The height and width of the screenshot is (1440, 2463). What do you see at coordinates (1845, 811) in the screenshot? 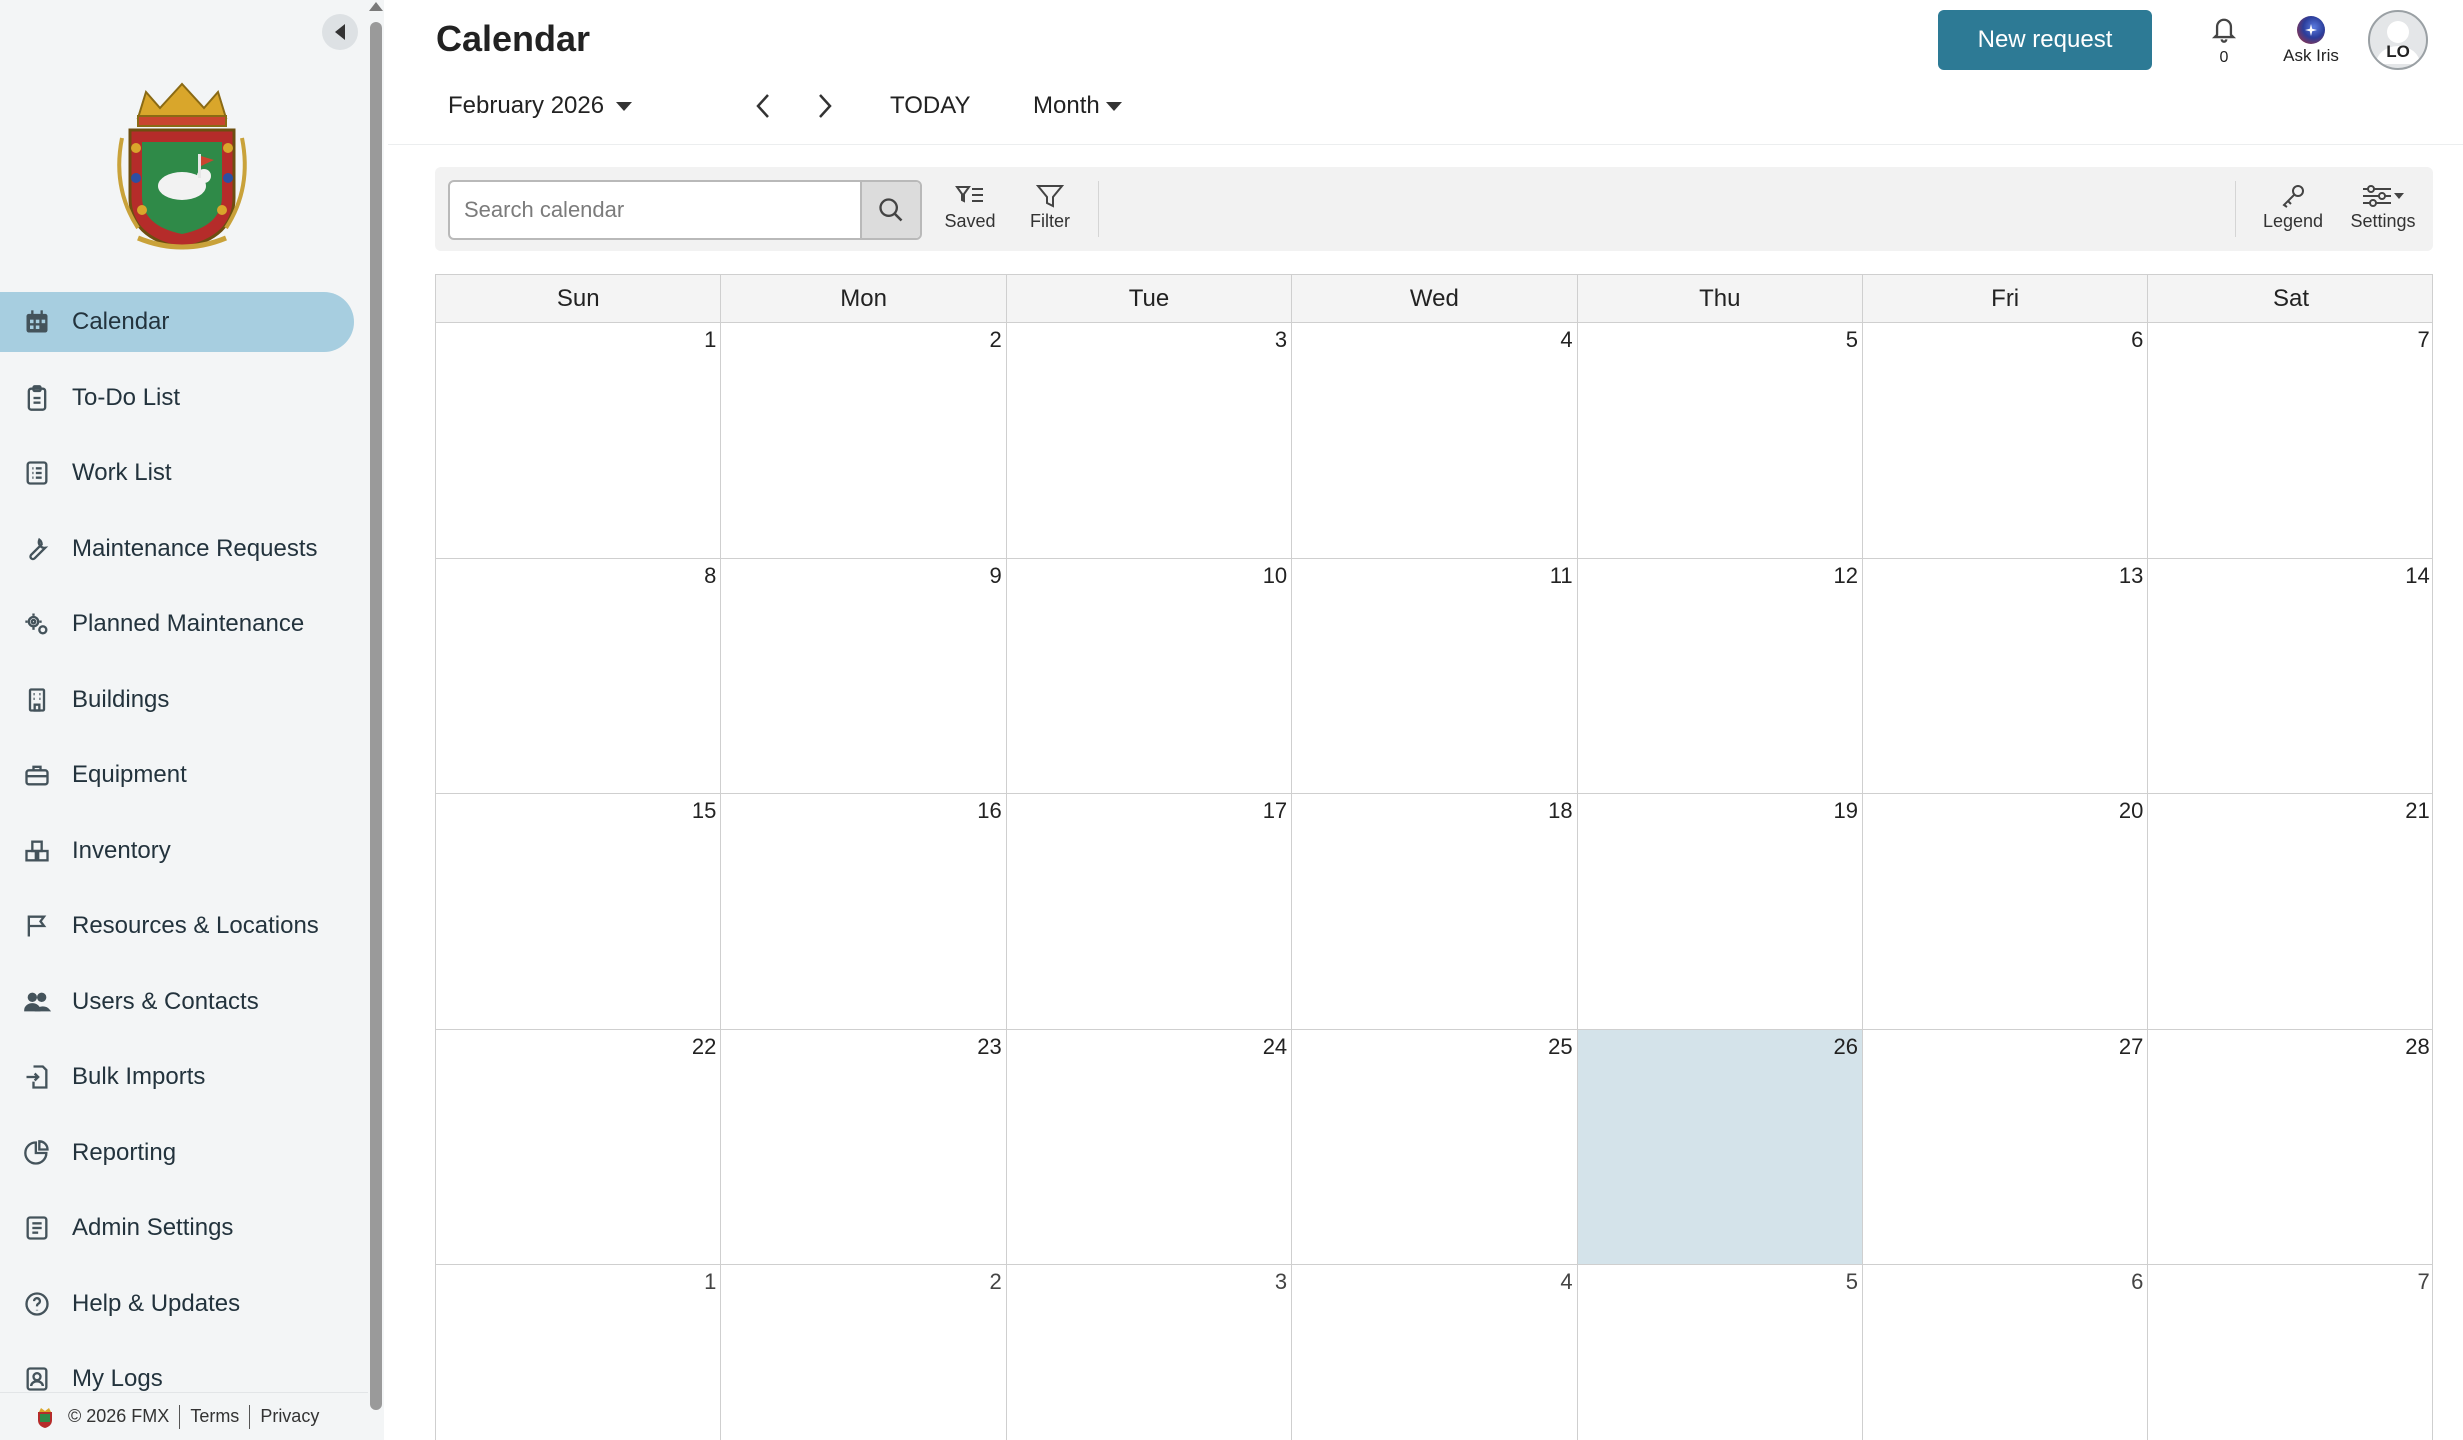
I see `day-number: 19` at bounding box center [1845, 811].